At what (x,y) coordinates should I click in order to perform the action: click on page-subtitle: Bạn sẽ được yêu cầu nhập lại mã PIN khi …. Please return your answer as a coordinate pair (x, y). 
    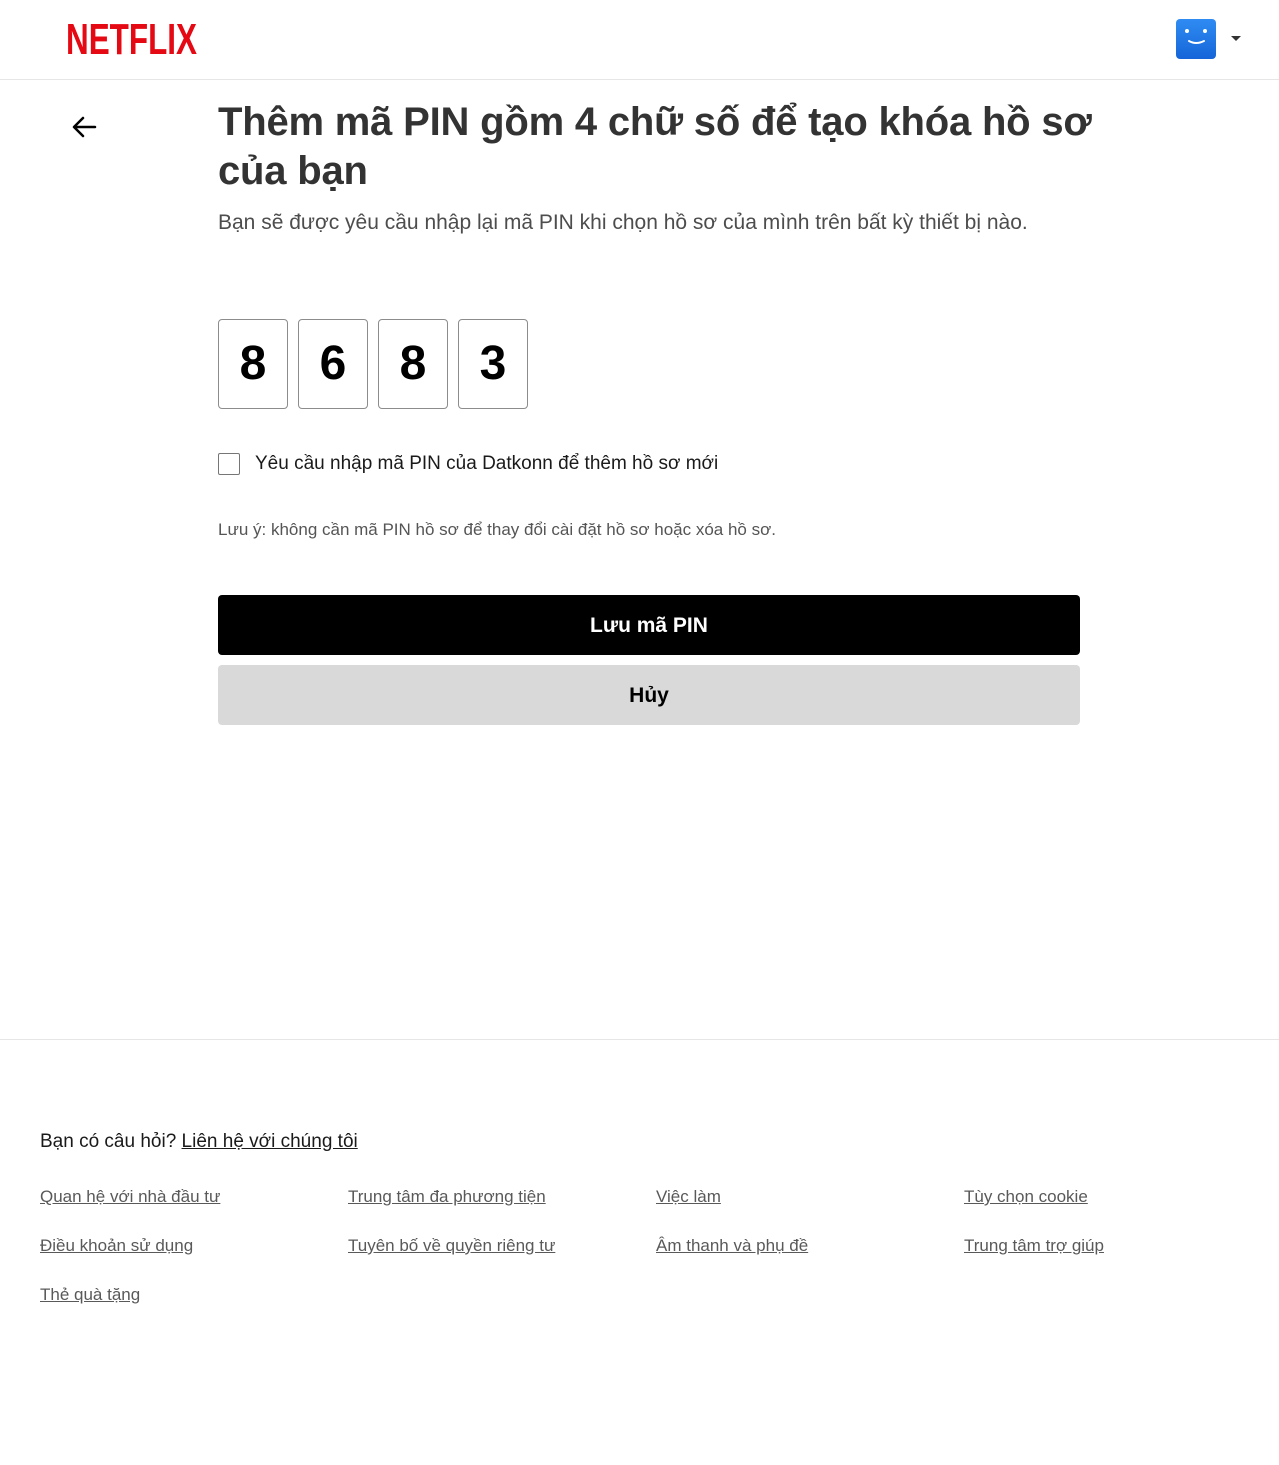
    Looking at the image, I should click on (623, 222).